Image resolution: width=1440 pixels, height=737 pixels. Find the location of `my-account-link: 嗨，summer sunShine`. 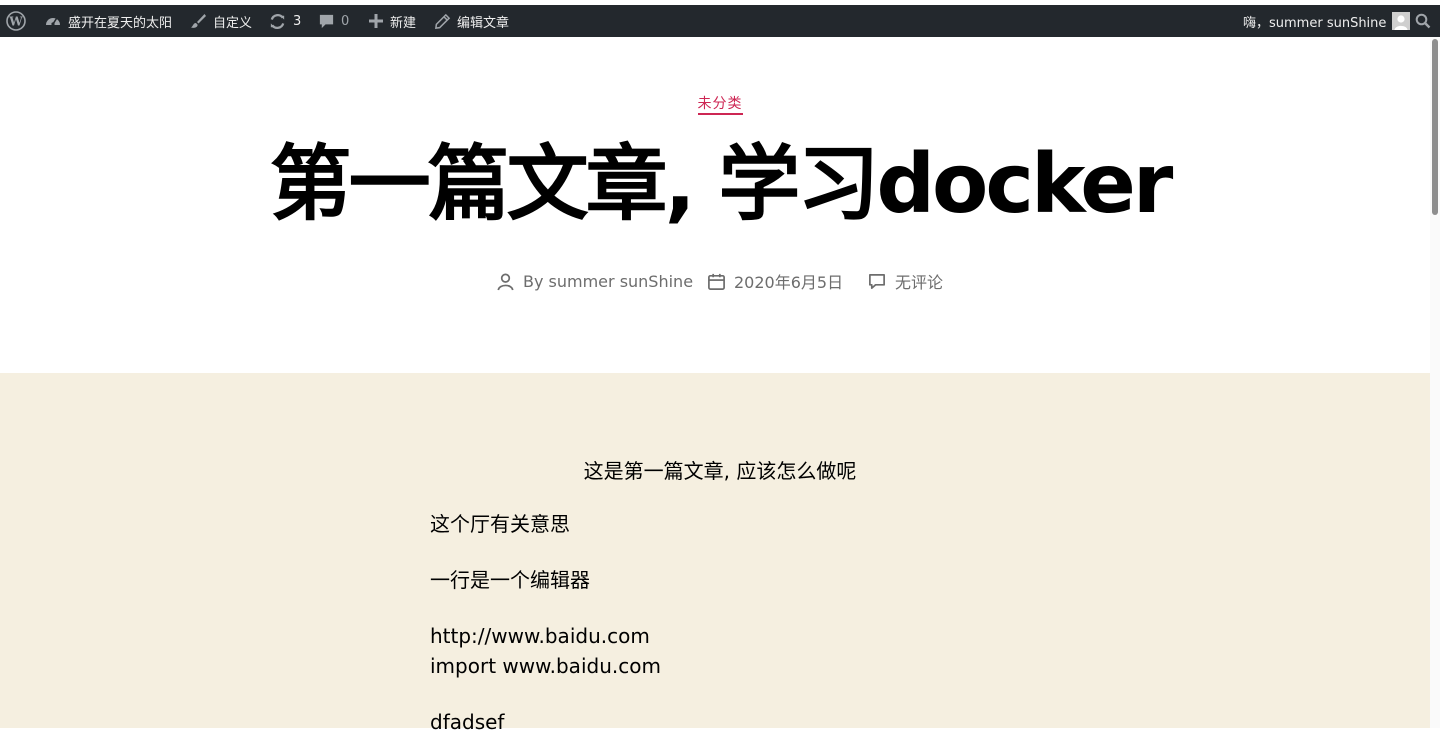

my-account-link: 嗨，summer sunShine is located at coordinates (1327, 21).